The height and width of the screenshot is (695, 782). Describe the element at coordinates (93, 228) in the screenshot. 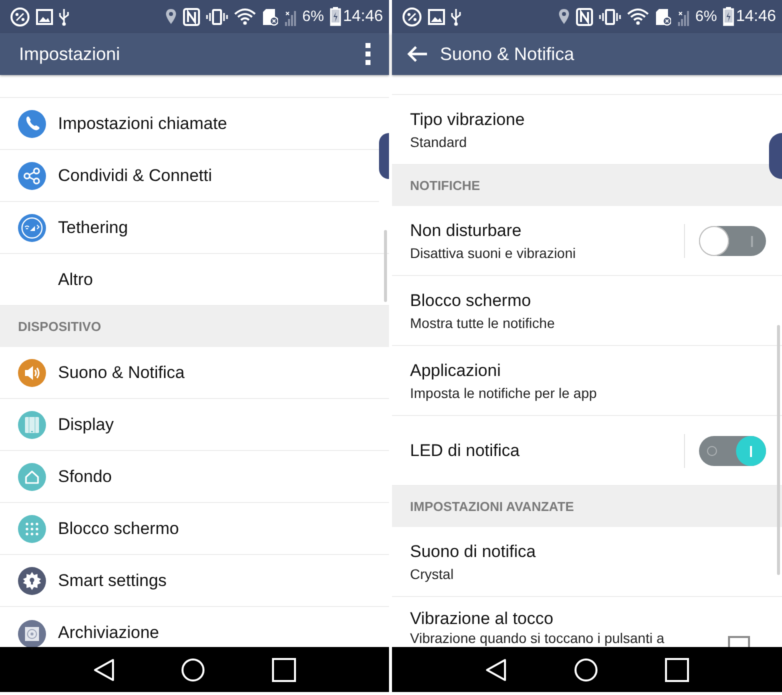

I see `row-title: Tethering` at that location.